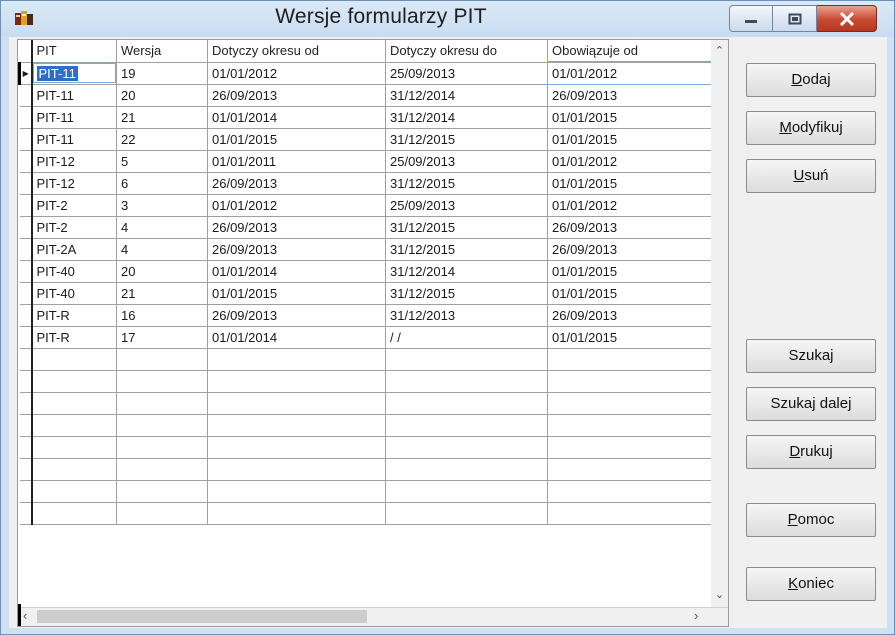  What do you see at coordinates (751, 18) in the screenshot?
I see `minimize-button` at bounding box center [751, 18].